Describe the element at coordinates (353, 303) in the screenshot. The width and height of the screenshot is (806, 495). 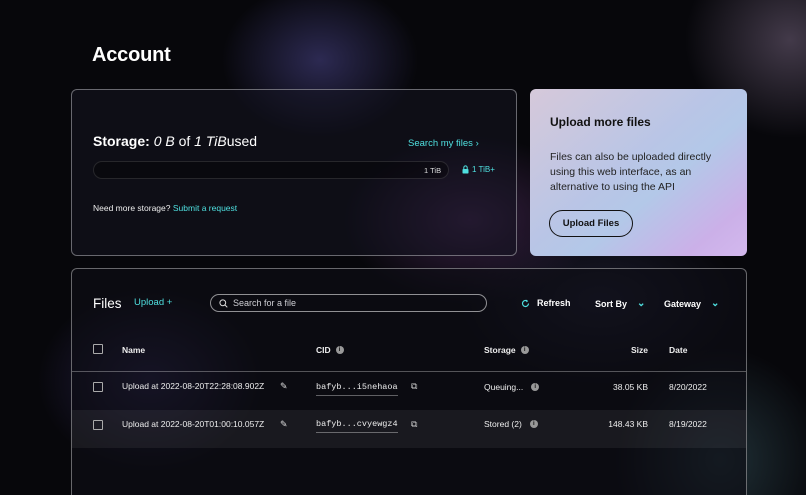
I see `file-search-input` at that location.